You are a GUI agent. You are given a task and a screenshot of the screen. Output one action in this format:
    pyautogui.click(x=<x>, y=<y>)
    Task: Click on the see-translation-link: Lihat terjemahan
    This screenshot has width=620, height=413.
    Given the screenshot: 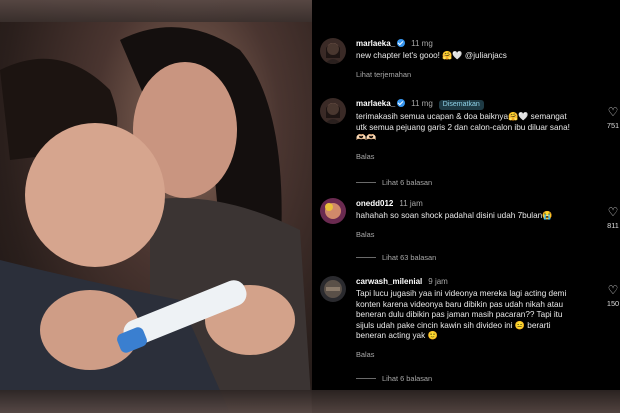 What is the action you would take?
    pyautogui.click(x=466, y=74)
    